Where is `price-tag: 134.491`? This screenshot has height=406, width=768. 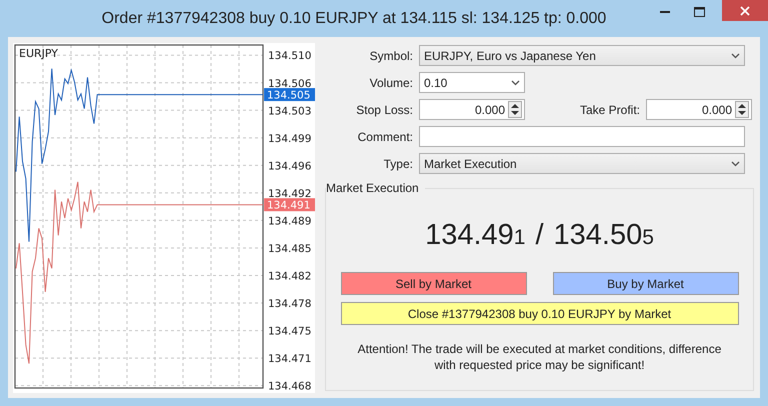 price-tag: 134.491 is located at coordinates (289, 205).